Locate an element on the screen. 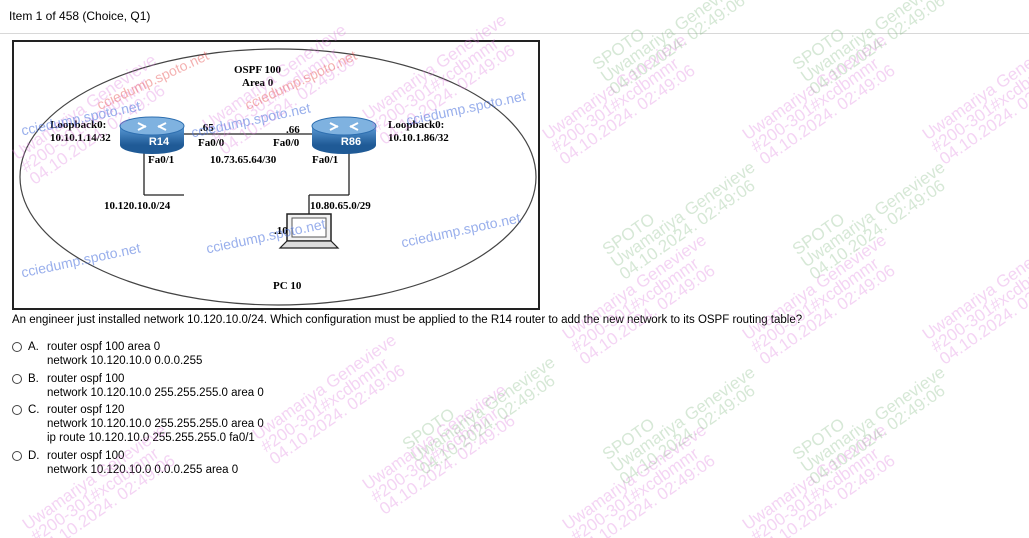 Image resolution: width=1029 pixels, height=538 pixels. r14-name: R14 is located at coordinates (159, 142).